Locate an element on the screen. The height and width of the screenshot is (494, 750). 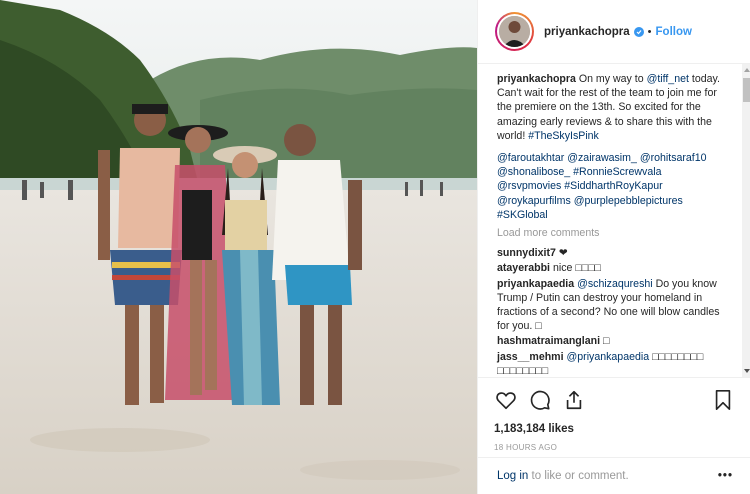
comment-icon is located at coordinates (540, 400).